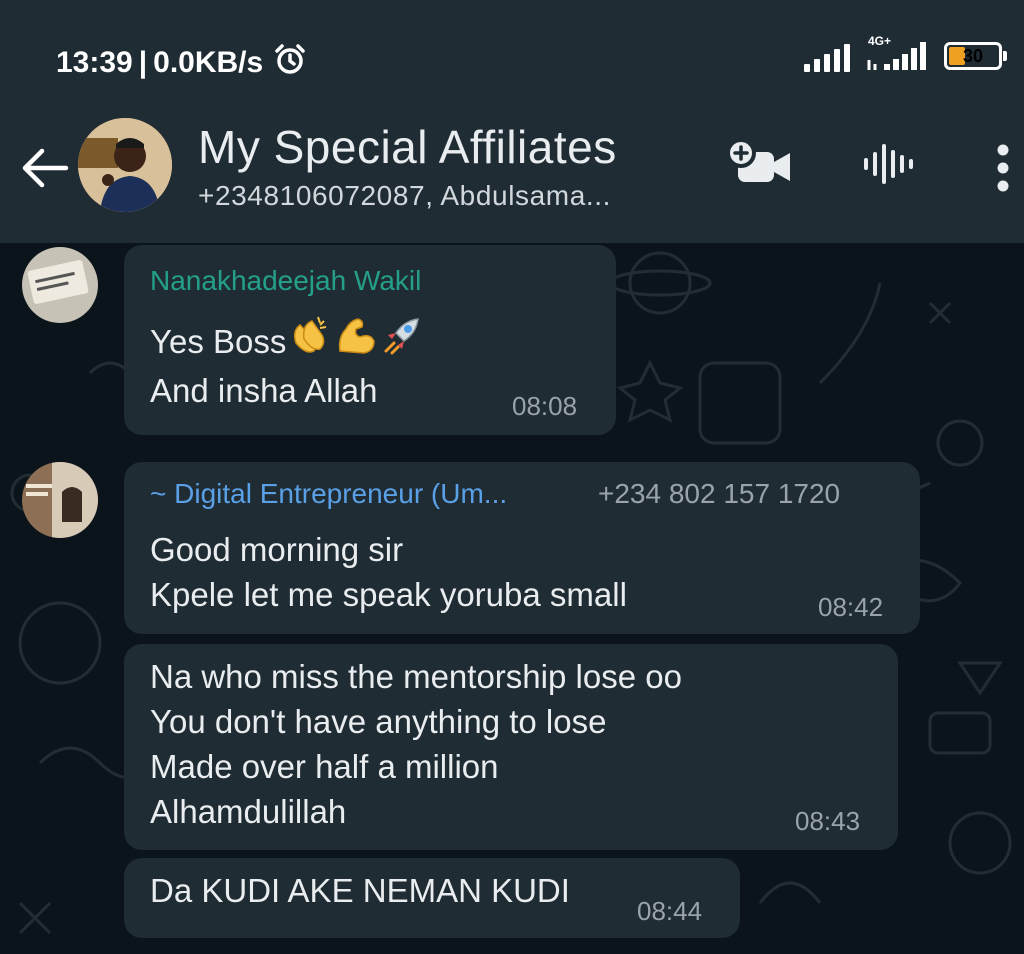 The width and height of the screenshot is (1024, 954). What do you see at coordinates (851, 607) in the screenshot?
I see `message-time: 08:42` at bounding box center [851, 607].